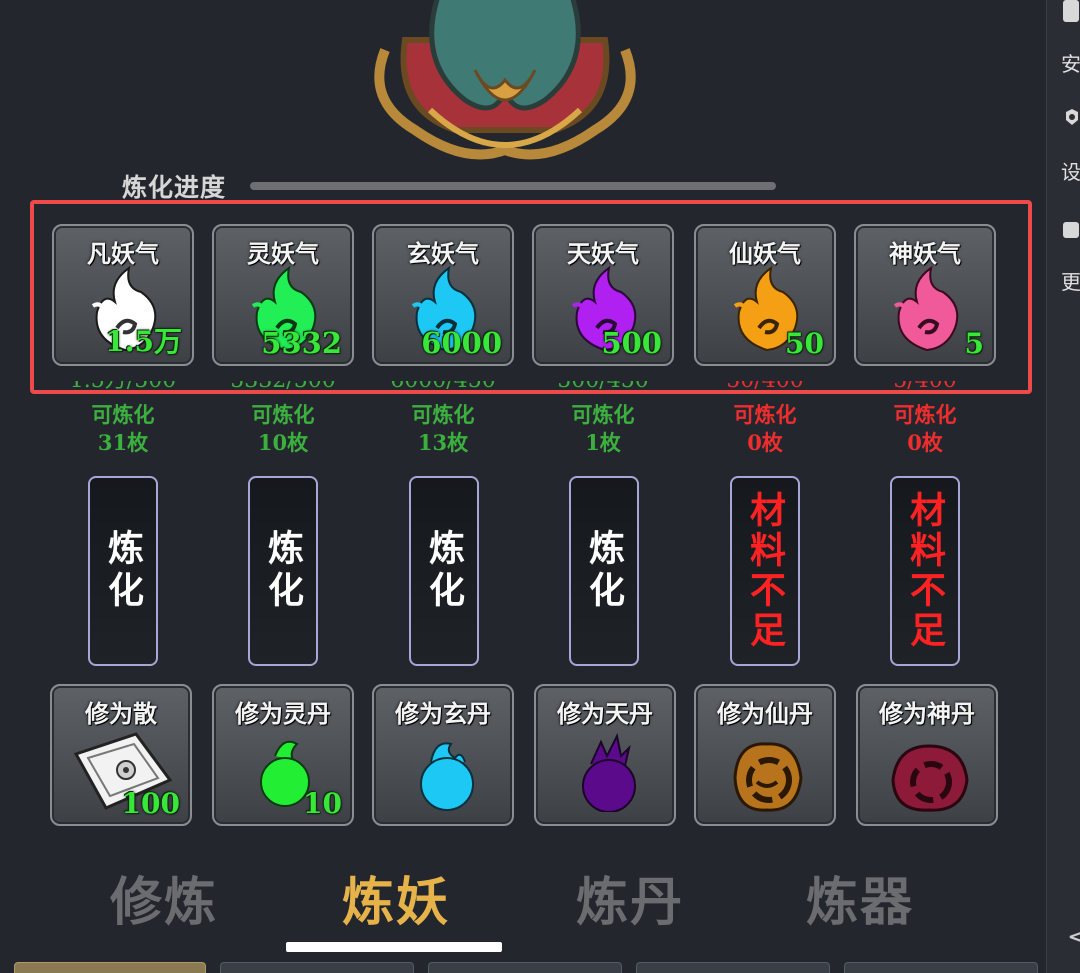  Describe the element at coordinates (609, 772) in the screenshot. I see `purple-pill-icon` at that location.